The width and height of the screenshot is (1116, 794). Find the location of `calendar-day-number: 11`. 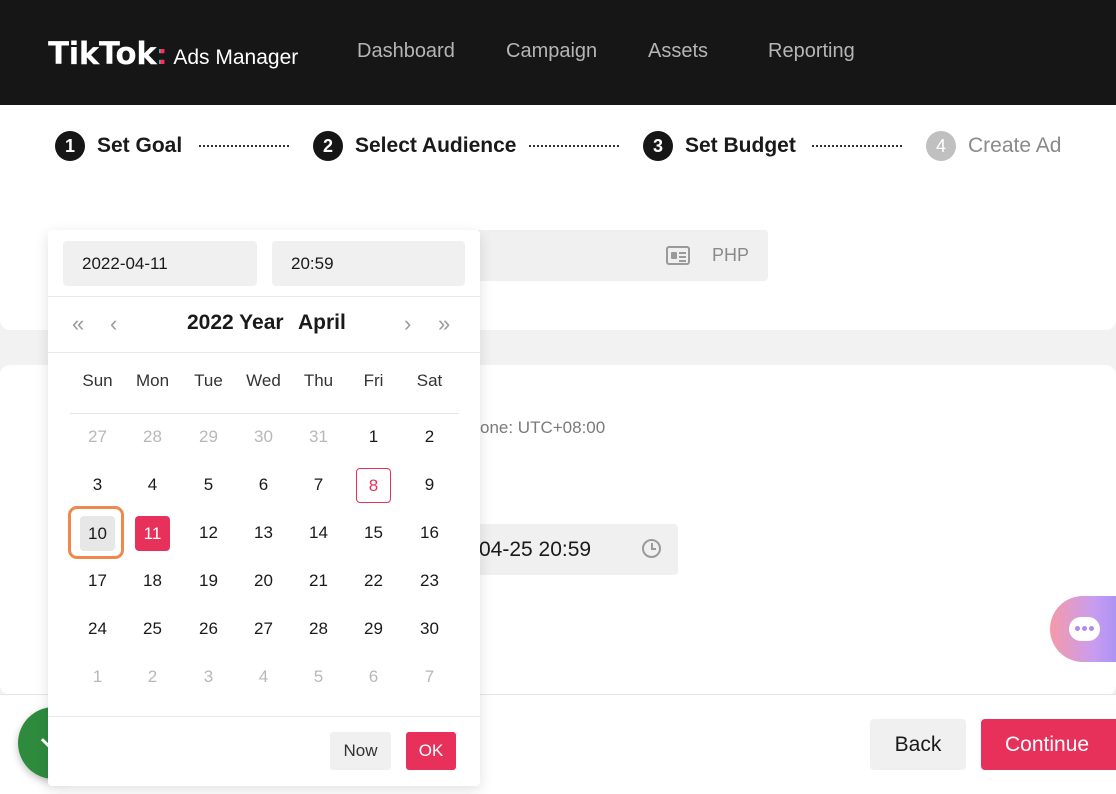

calendar-day-number: 11 is located at coordinates (152, 533).